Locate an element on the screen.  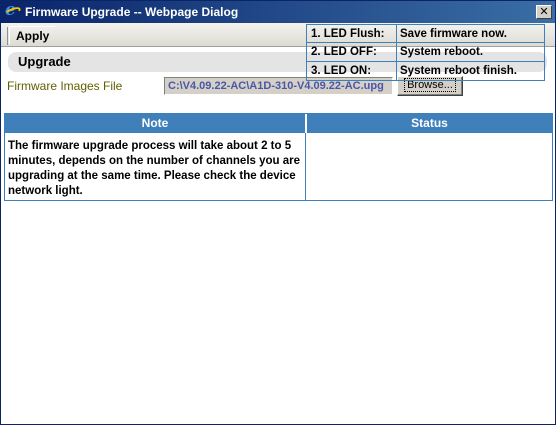
ie-icon: e is located at coordinates (13, 11).